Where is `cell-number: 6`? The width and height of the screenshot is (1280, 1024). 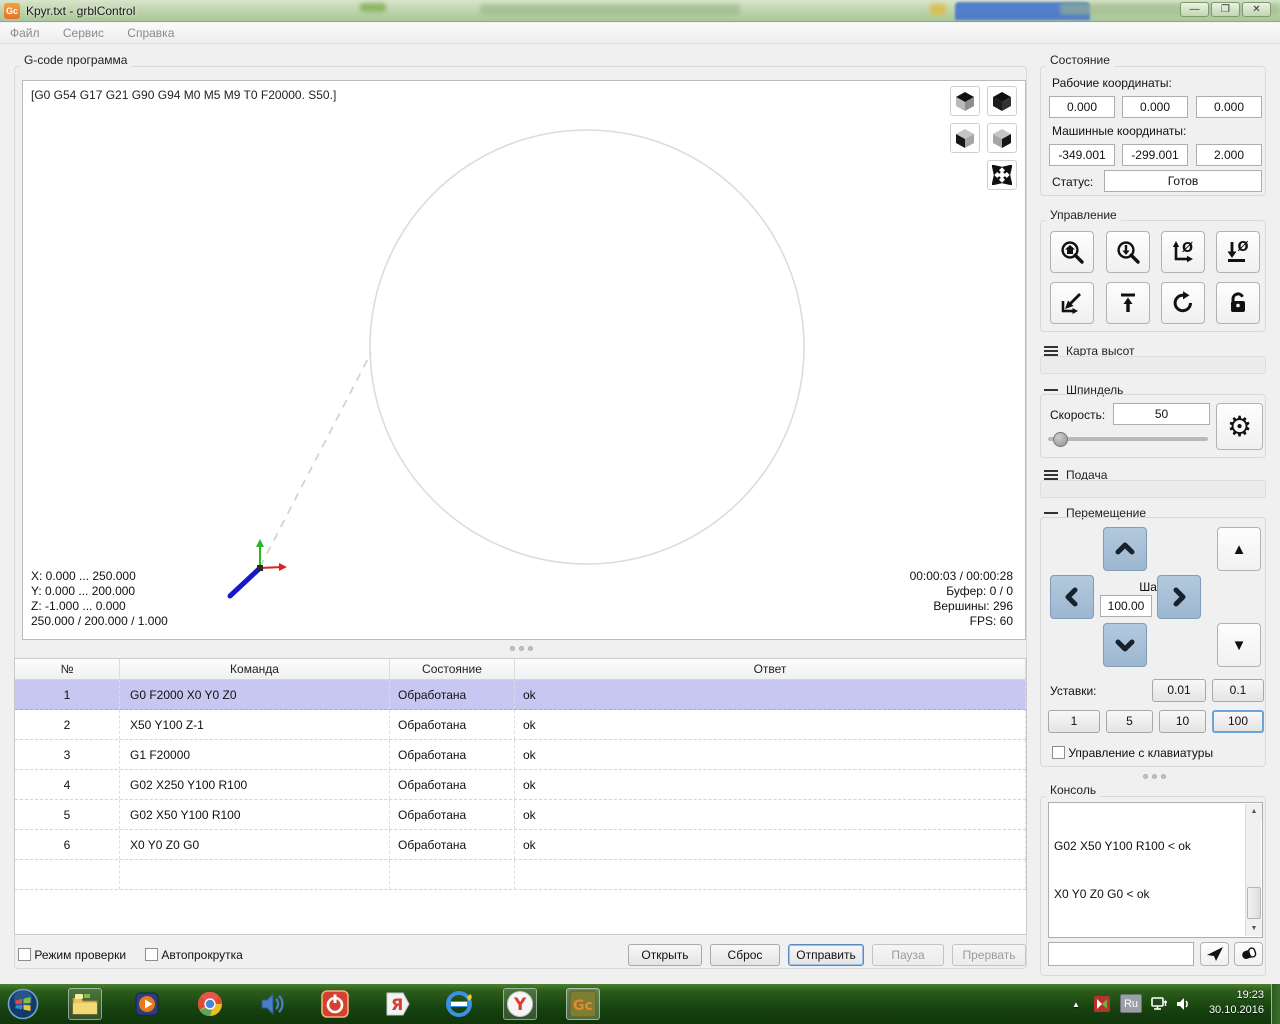 cell-number: 6 is located at coordinates (67, 844).